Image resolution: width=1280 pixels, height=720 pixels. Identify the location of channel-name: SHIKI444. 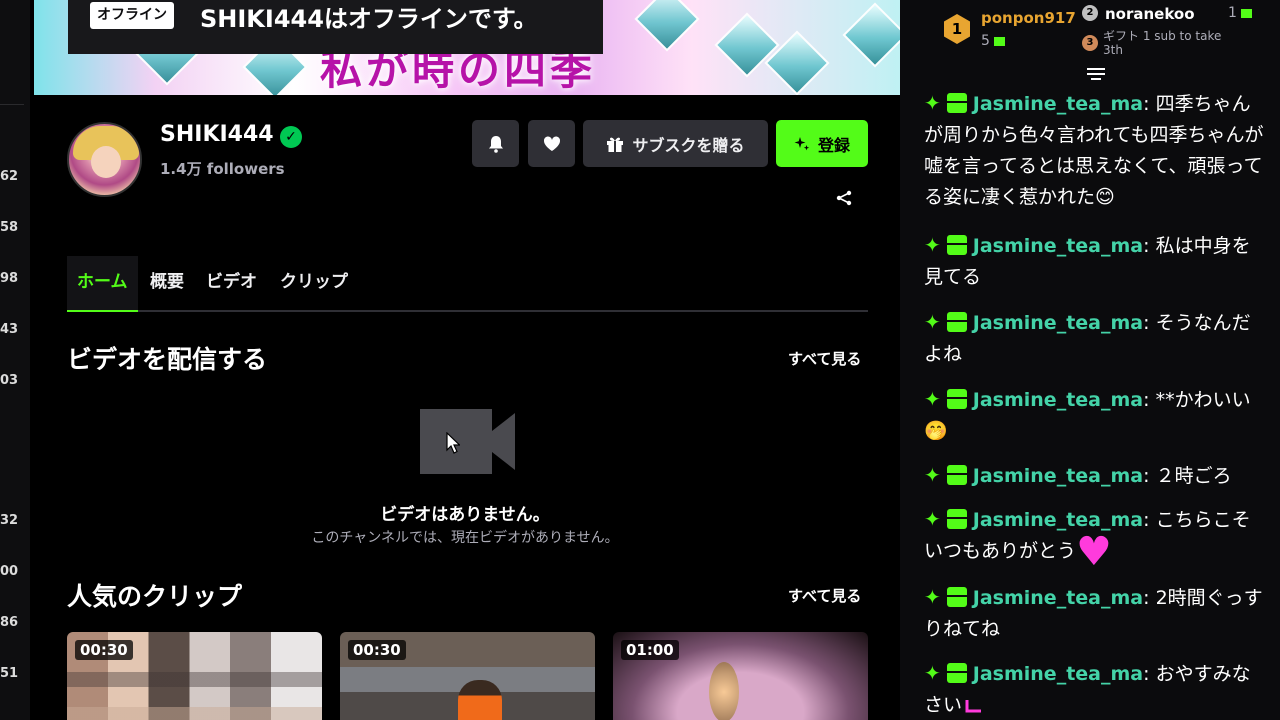
(217, 134).